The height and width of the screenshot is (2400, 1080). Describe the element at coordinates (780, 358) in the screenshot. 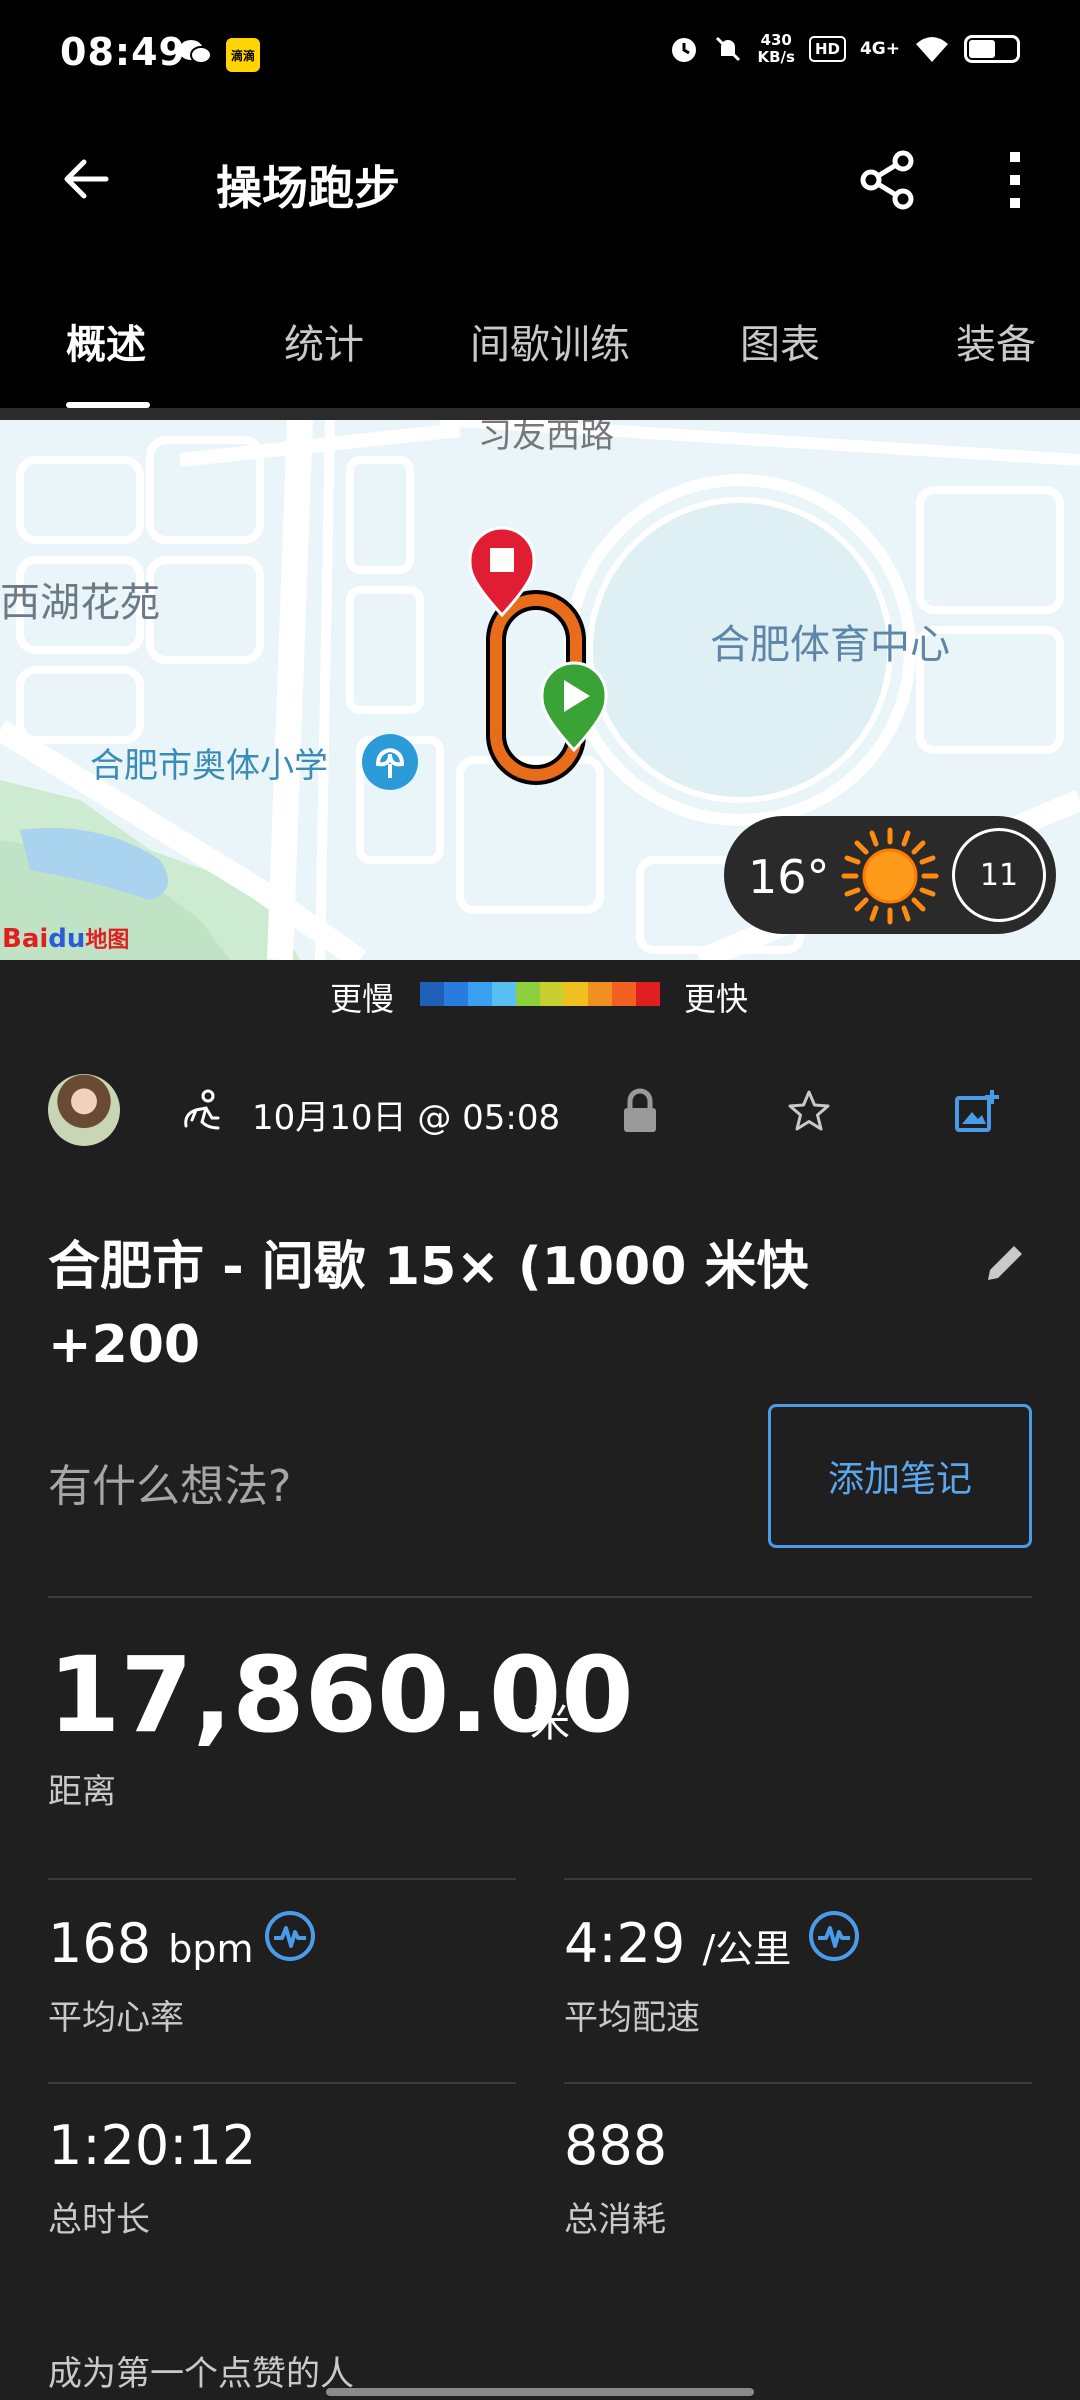

I see `tab-charts: 图表` at that location.